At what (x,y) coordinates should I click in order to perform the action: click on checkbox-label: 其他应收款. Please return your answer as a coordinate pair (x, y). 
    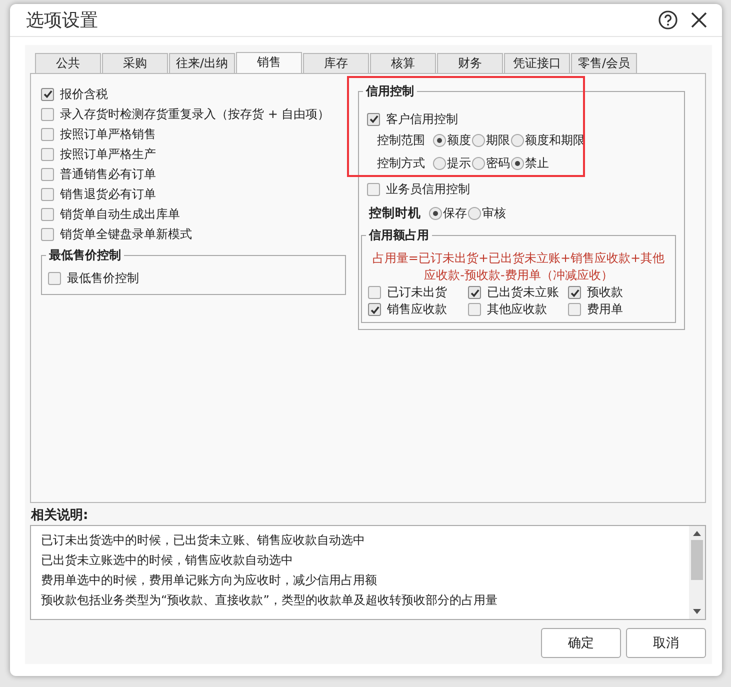
    Looking at the image, I should click on (517, 309).